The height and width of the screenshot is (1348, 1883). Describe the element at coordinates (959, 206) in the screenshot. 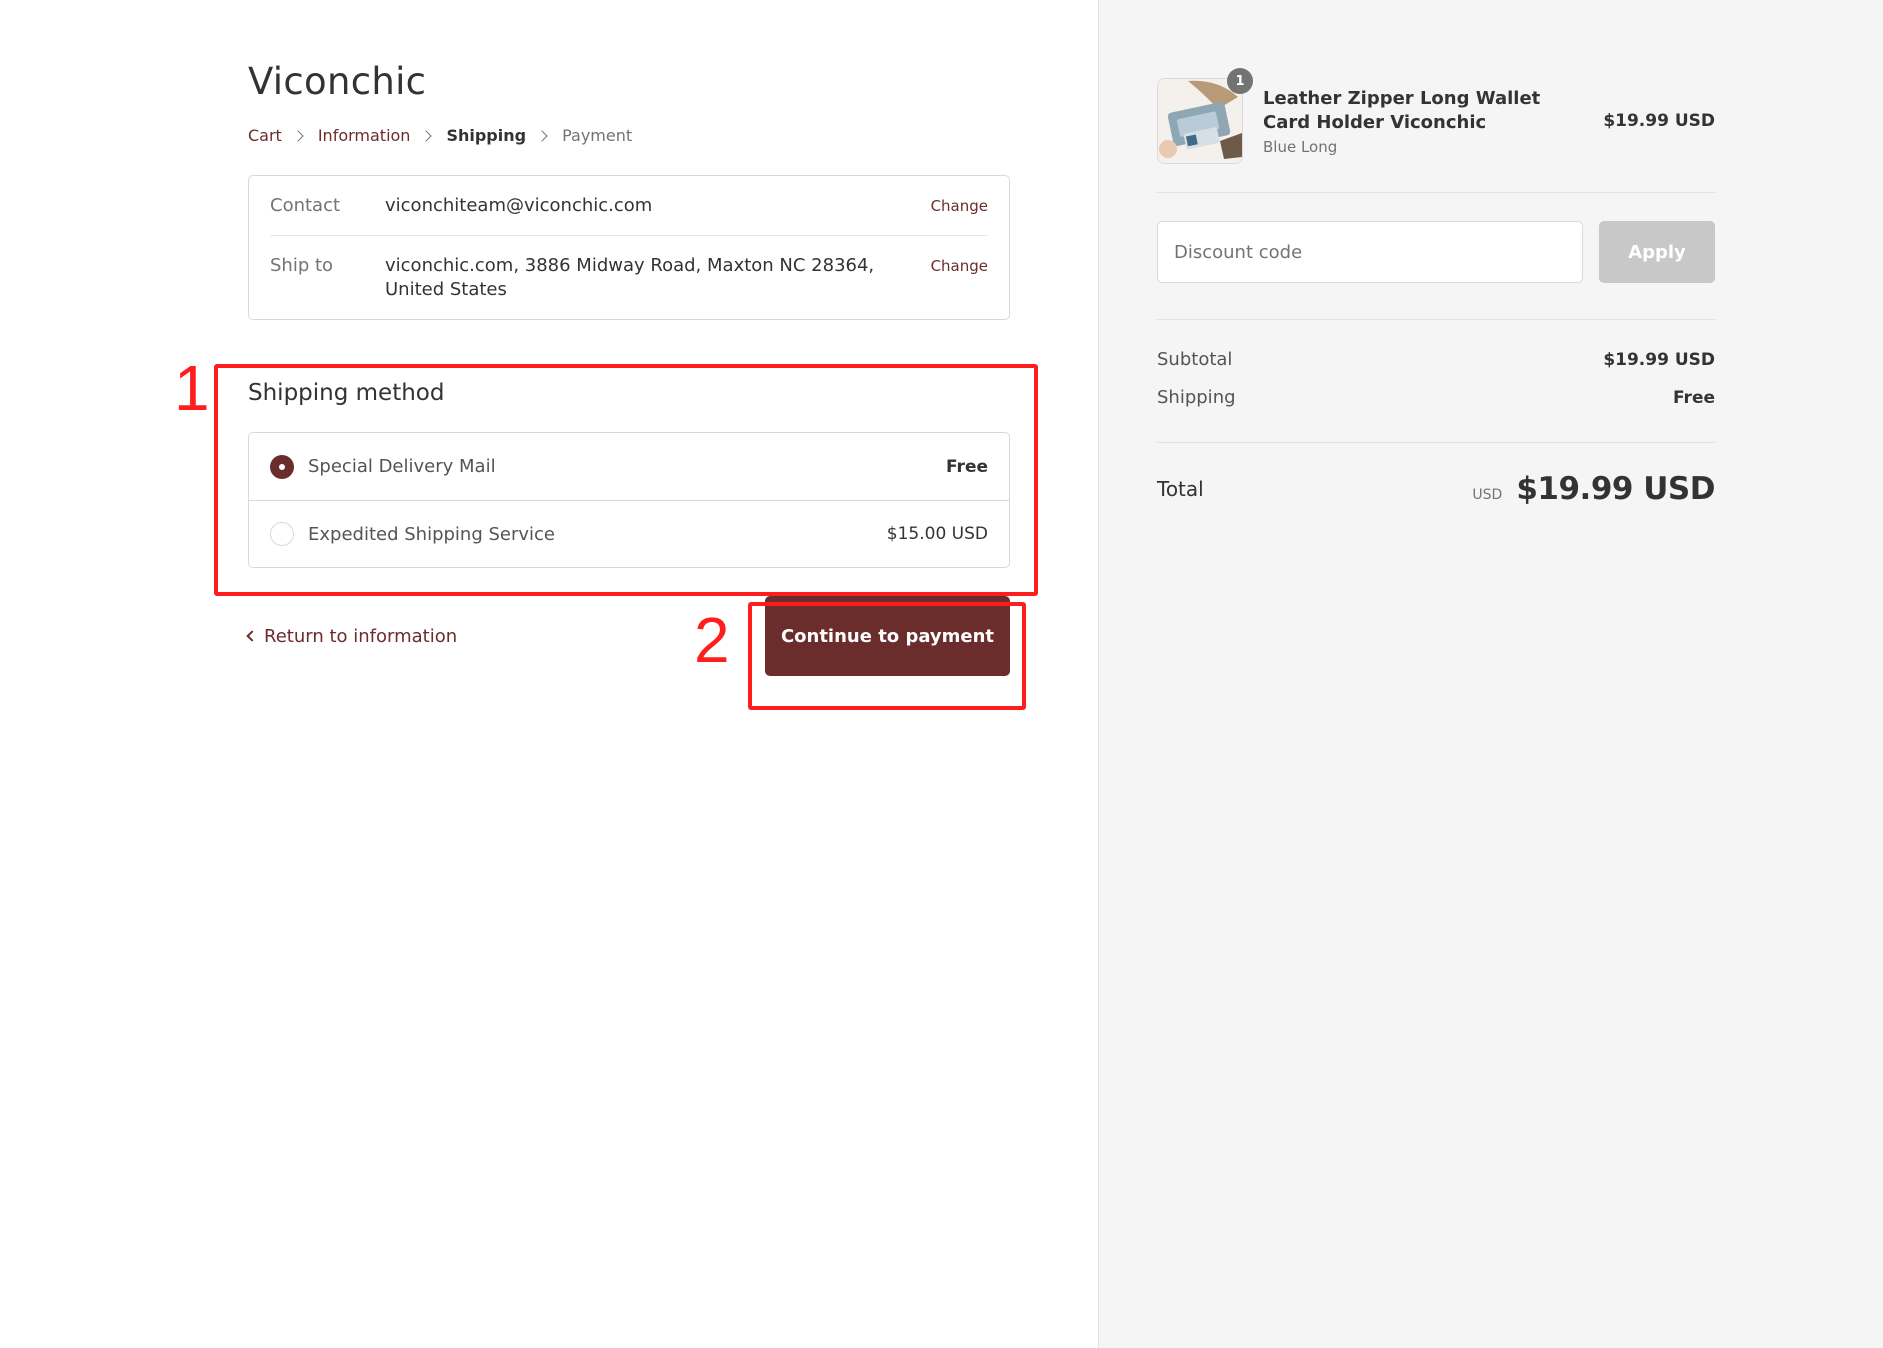

I see `change-contact-link: Change` at that location.